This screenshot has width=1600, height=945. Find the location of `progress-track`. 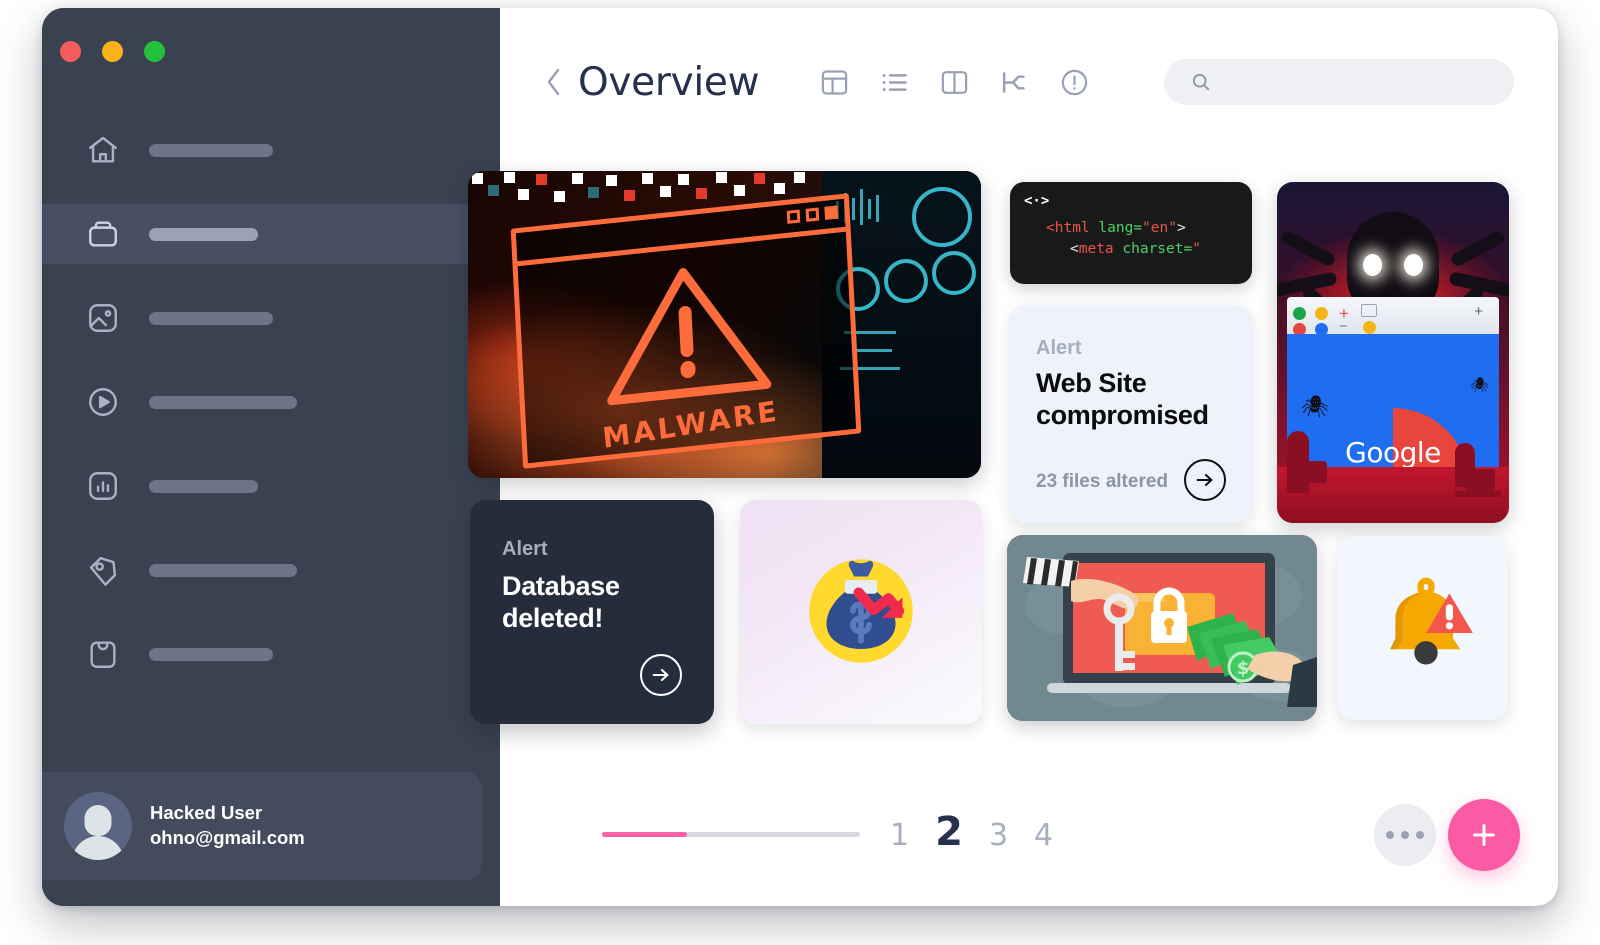

progress-track is located at coordinates (731, 834).